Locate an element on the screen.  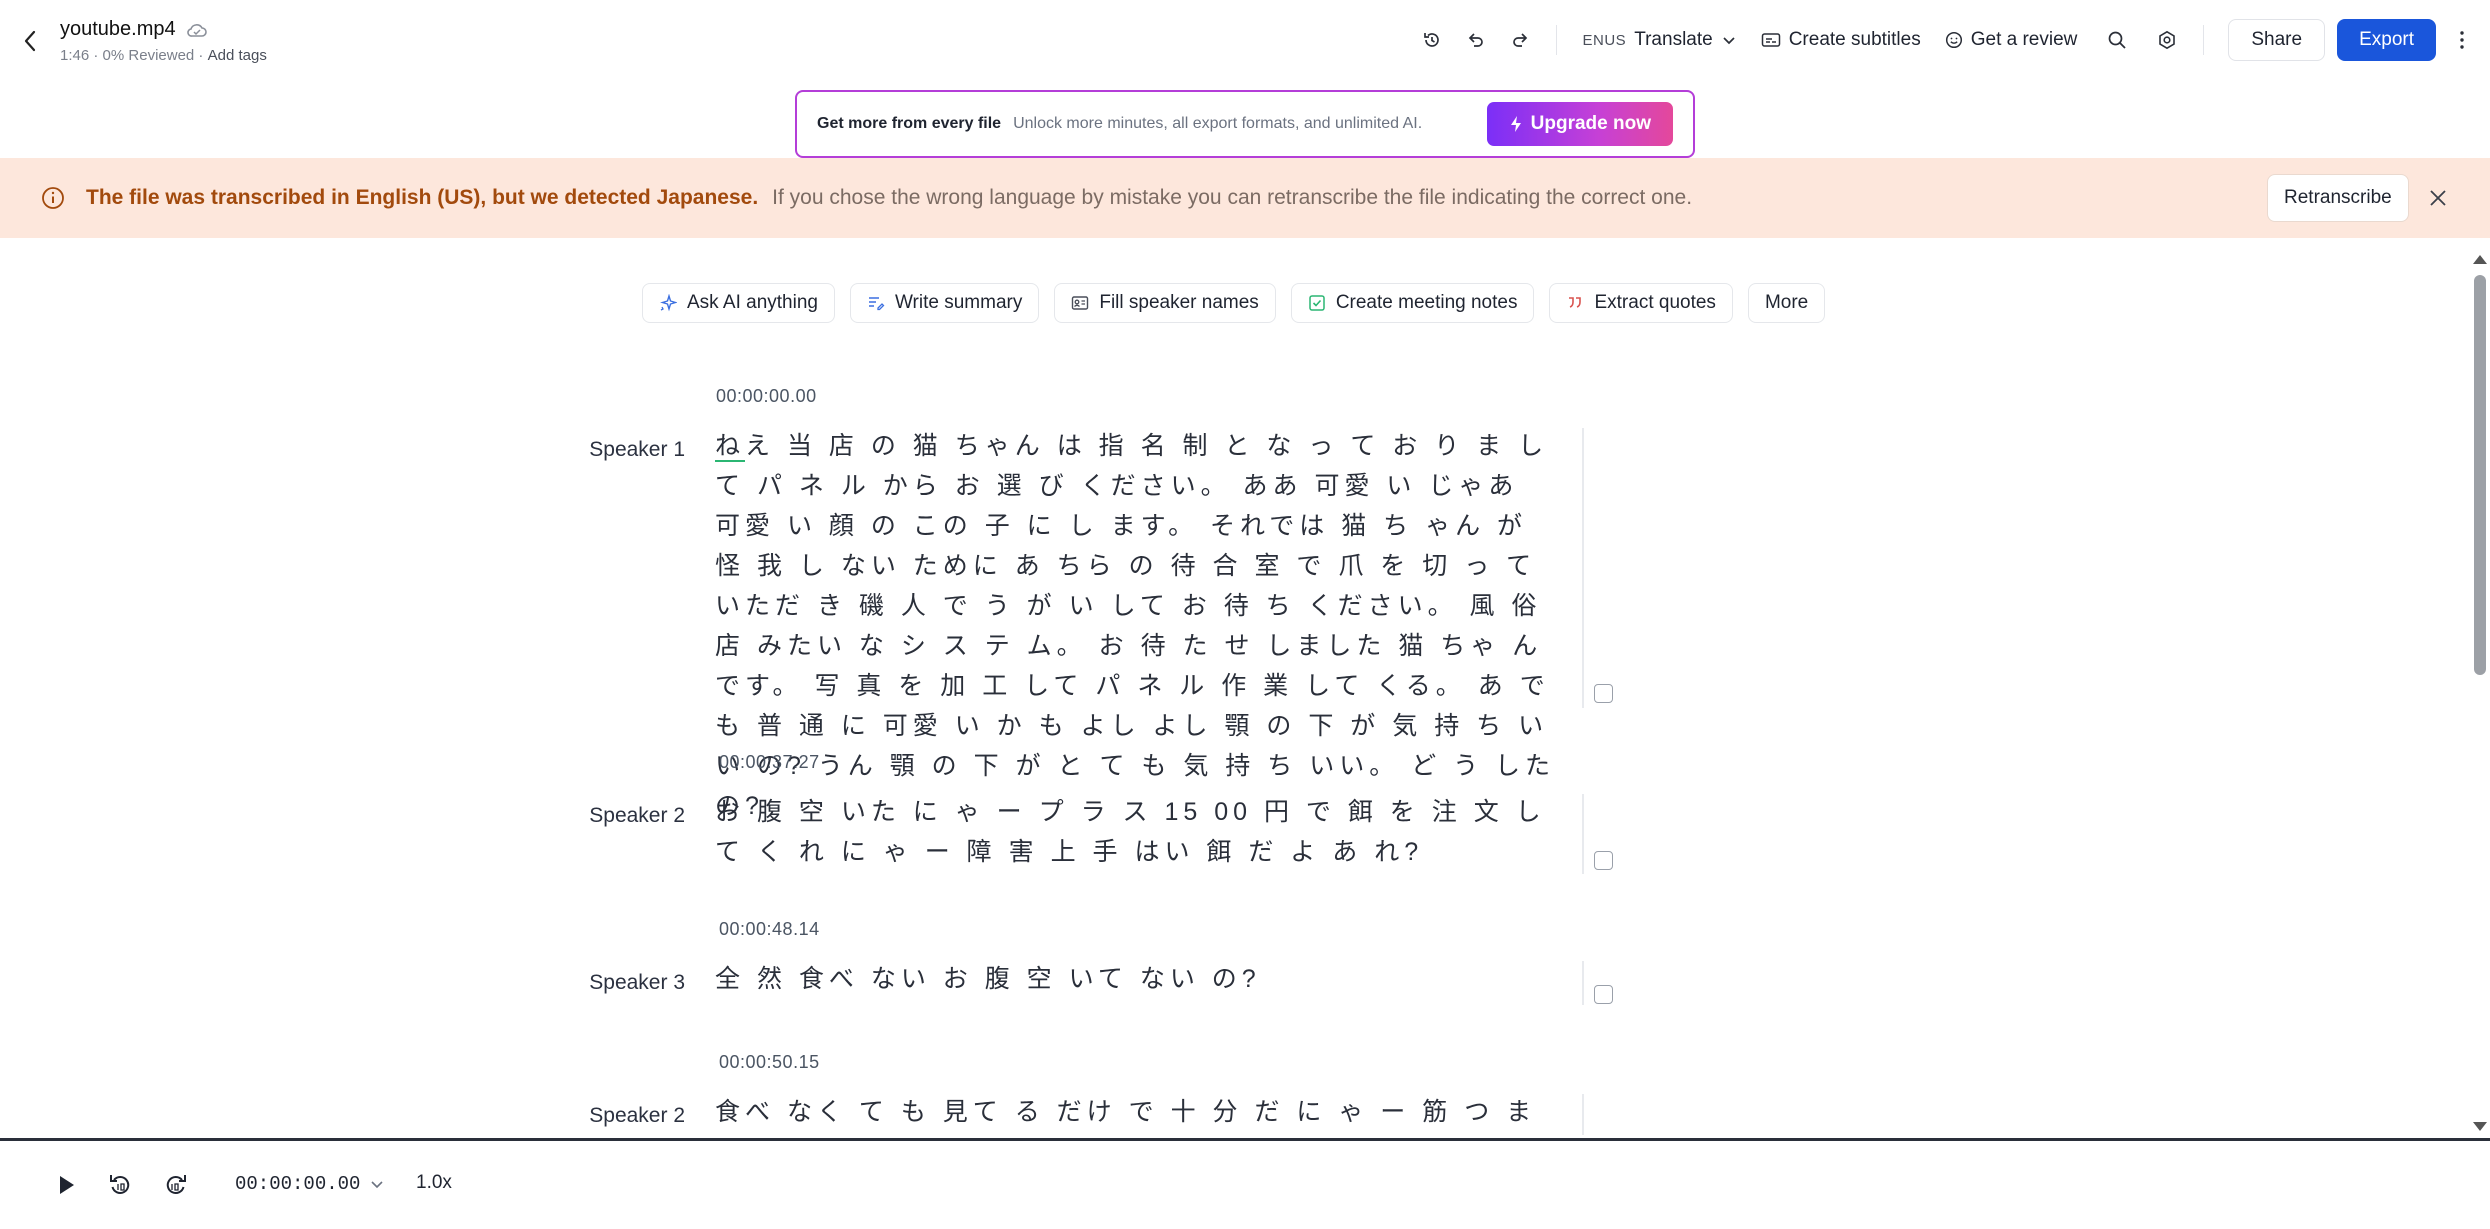
chevron-down-icon is located at coordinates (1729, 41).